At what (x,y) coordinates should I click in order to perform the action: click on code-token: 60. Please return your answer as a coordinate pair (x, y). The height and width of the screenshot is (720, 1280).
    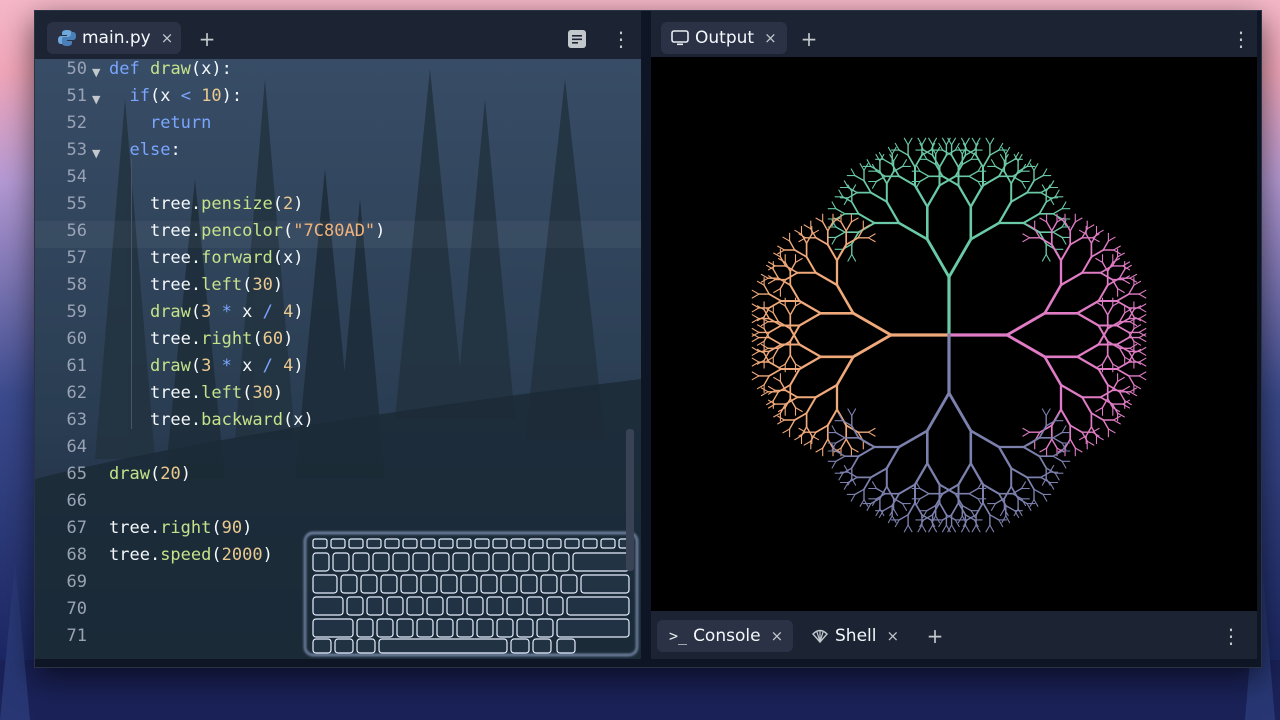
    Looking at the image, I should click on (273, 339).